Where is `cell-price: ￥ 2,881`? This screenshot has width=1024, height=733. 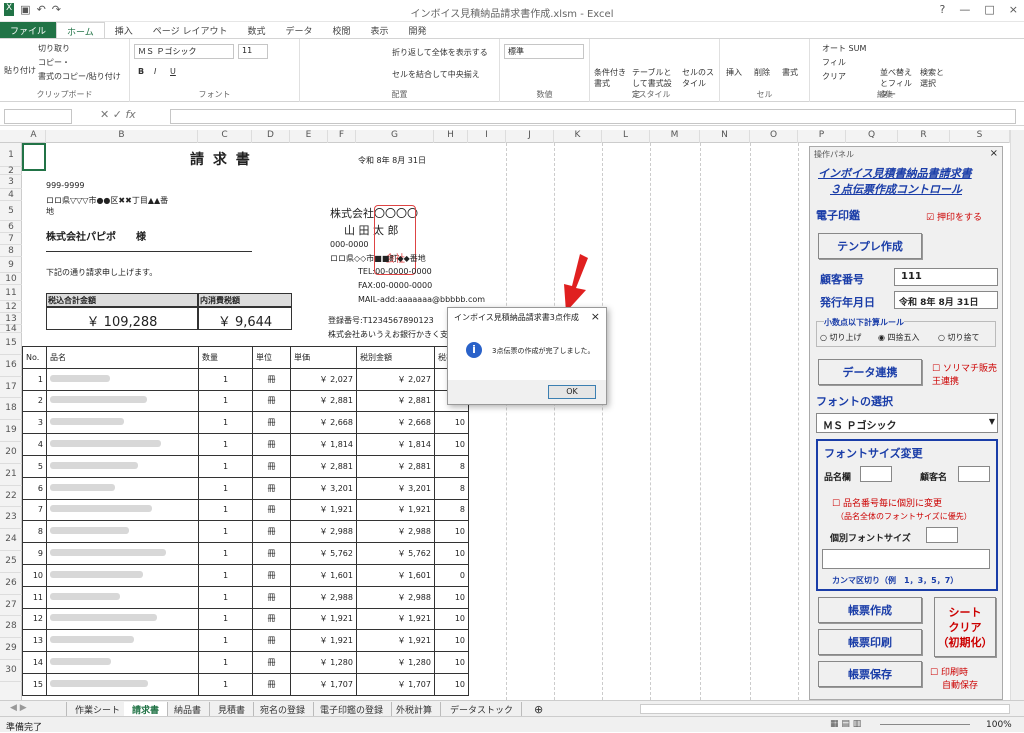 cell-price: ￥ 2,881 is located at coordinates (323, 401).